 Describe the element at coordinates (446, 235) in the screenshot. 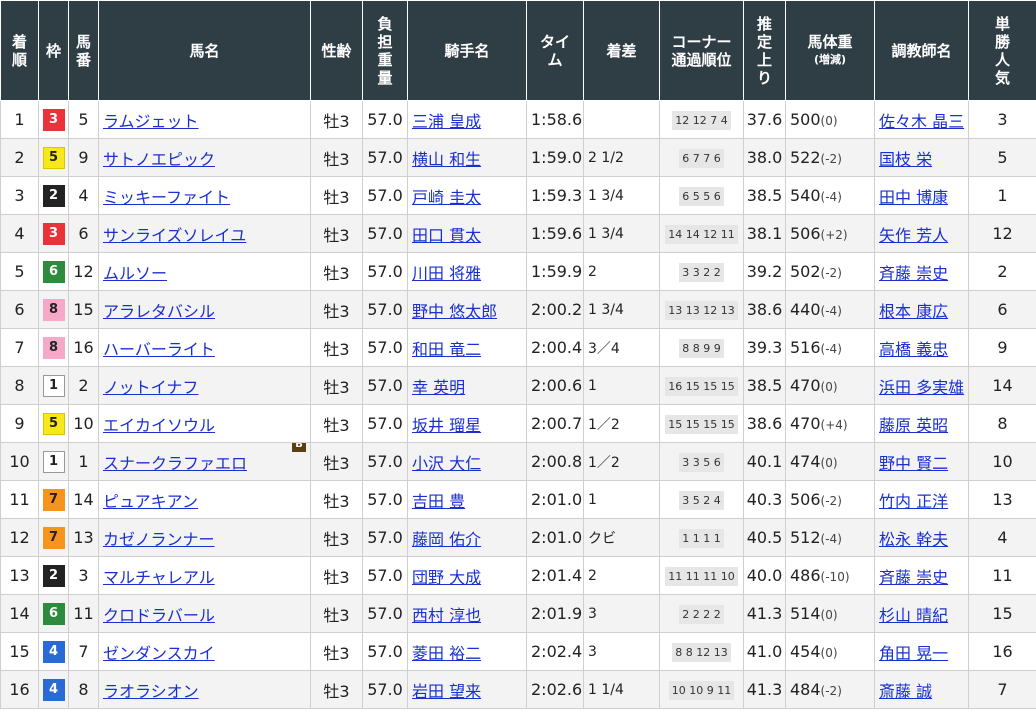

I see `jockey-name-link: 田口 貫太` at that location.